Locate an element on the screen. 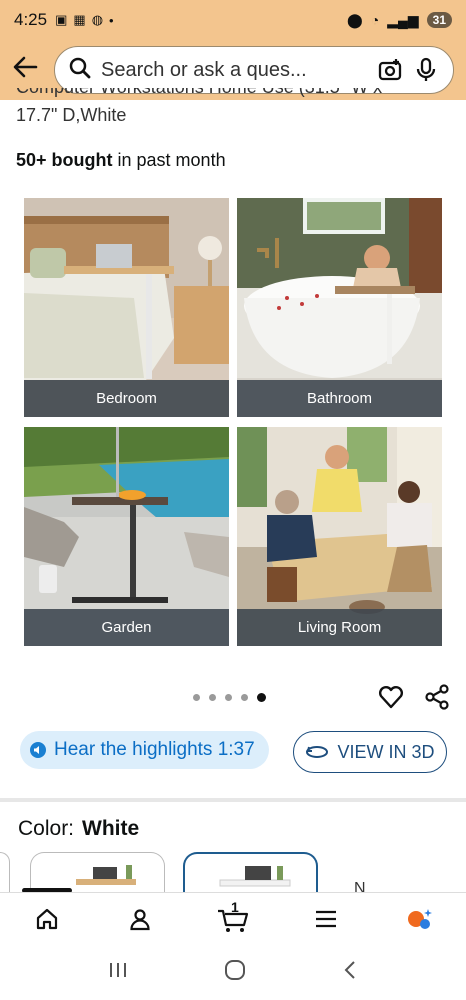 The width and height of the screenshot is (466, 1000). gallery-caption-bathroom: Bathroom is located at coordinates (339, 398).